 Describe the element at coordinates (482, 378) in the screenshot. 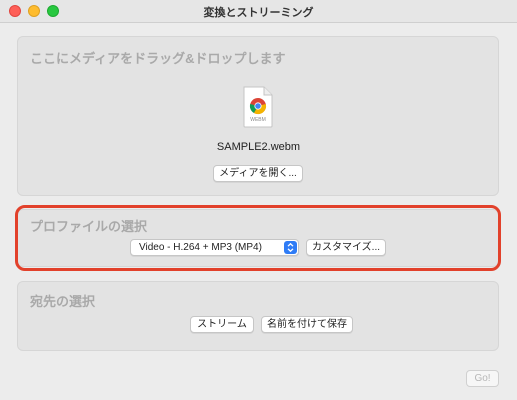

I see `go-button: Go!` at that location.